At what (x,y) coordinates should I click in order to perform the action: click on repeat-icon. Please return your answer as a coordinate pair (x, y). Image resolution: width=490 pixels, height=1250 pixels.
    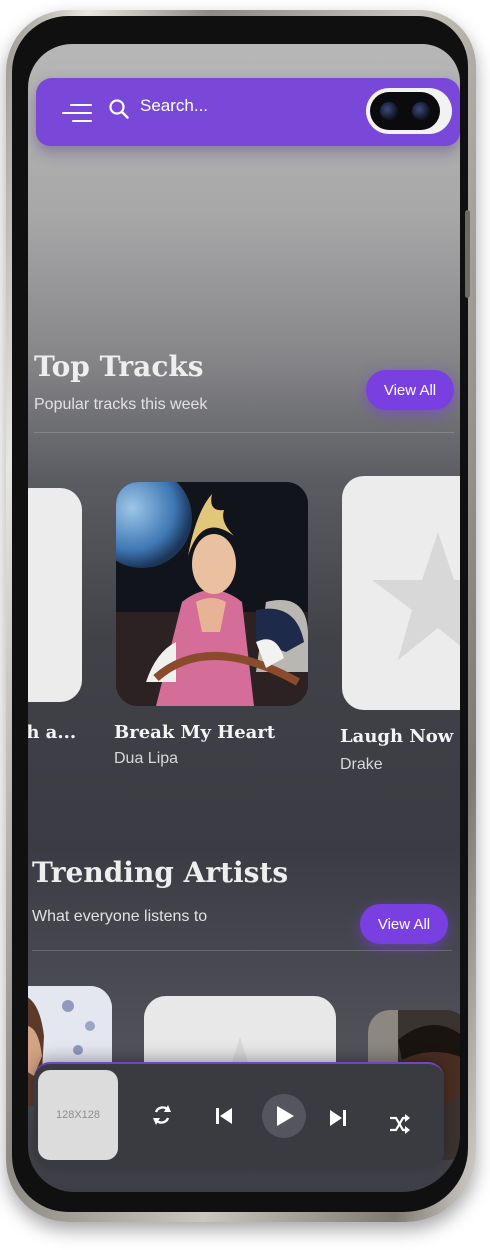
    Looking at the image, I should click on (162, 1115).